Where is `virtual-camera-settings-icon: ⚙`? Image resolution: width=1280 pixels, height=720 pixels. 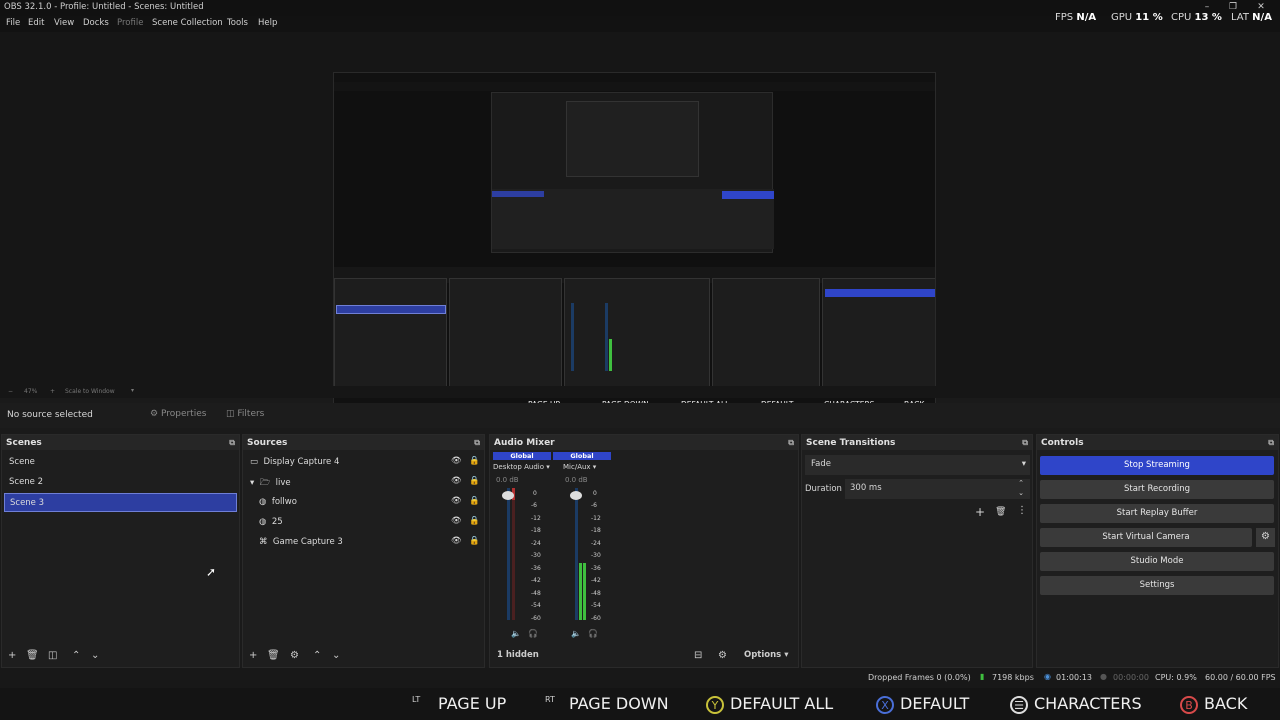
virtual-camera-settings-icon: ⚙ is located at coordinates (1265, 537).